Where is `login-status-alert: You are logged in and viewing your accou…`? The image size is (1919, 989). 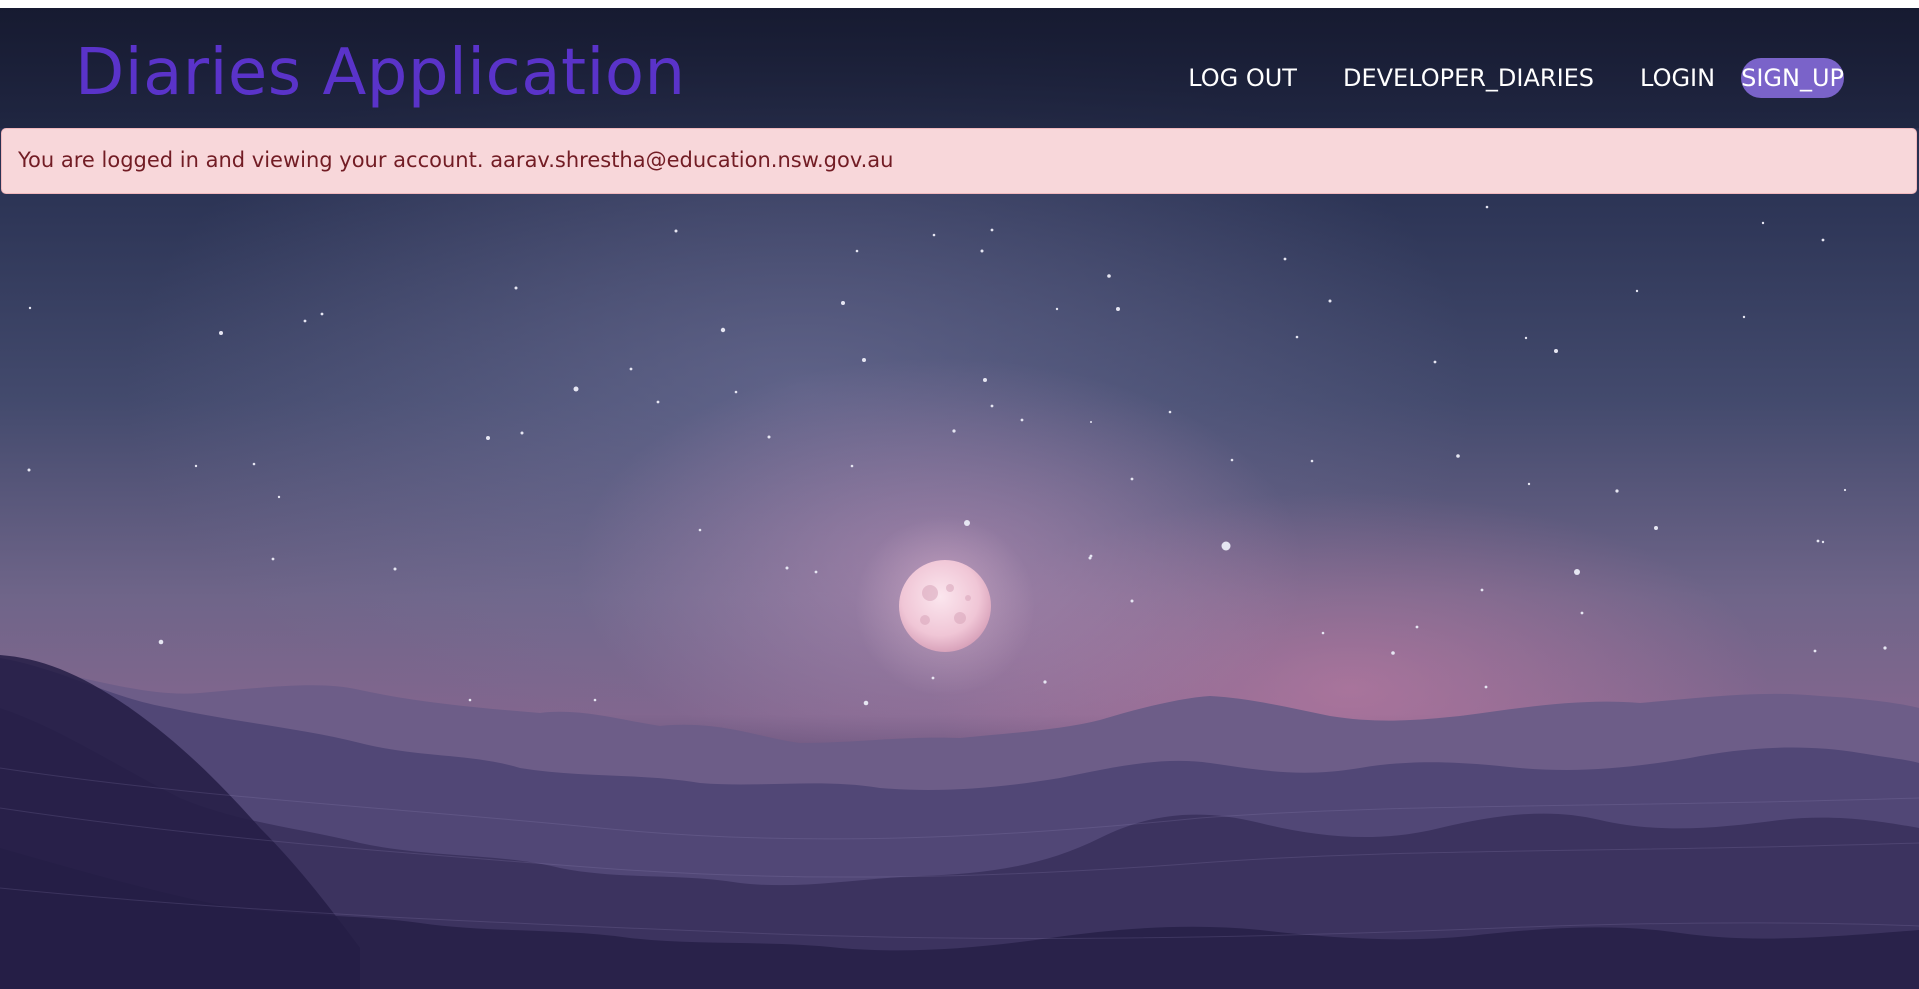
login-status-alert: You are logged in and viewing your accou… is located at coordinates (959, 161).